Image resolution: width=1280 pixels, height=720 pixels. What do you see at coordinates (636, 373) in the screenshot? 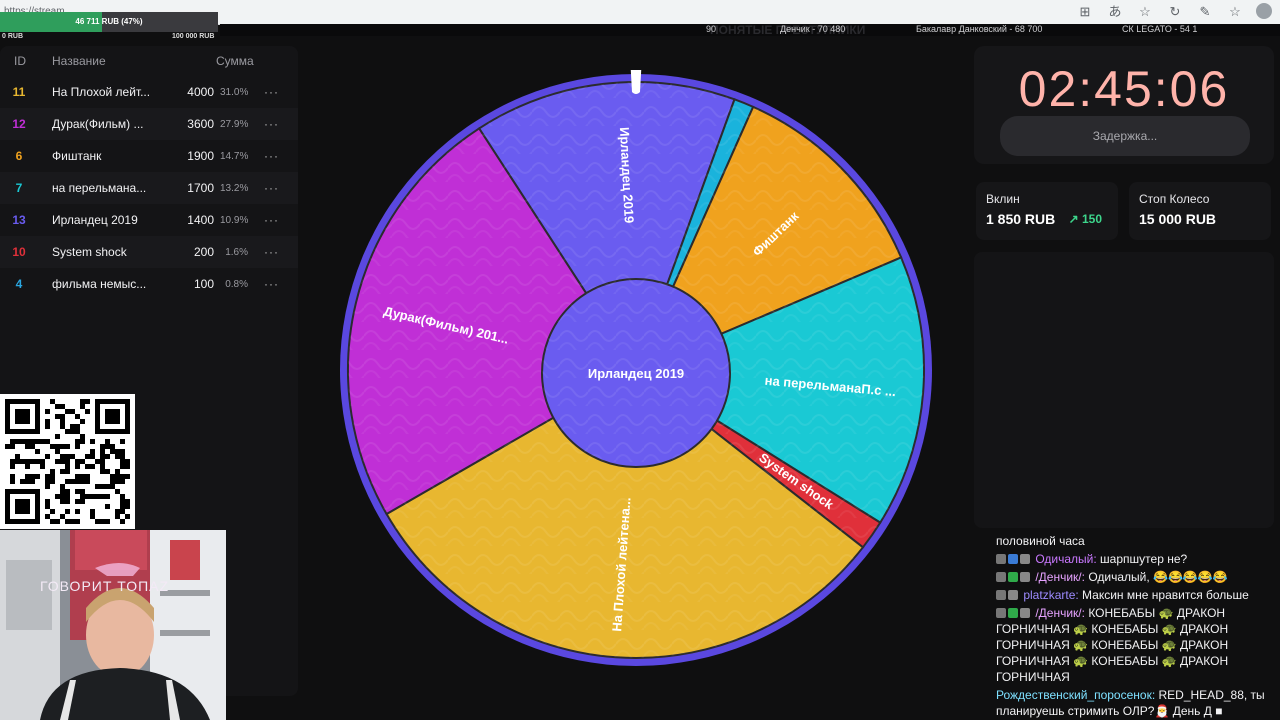
I see `wheel-center-label: Ирландец 2019` at bounding box center [636, 373].